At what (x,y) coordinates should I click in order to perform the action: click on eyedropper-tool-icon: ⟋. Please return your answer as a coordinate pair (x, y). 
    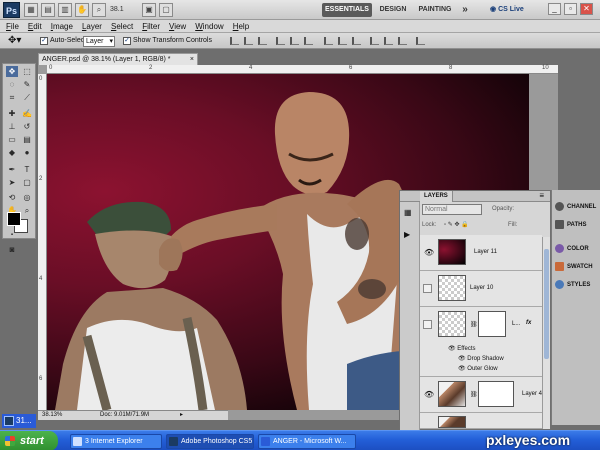
    Looking at the image, I should click on (27, 97).